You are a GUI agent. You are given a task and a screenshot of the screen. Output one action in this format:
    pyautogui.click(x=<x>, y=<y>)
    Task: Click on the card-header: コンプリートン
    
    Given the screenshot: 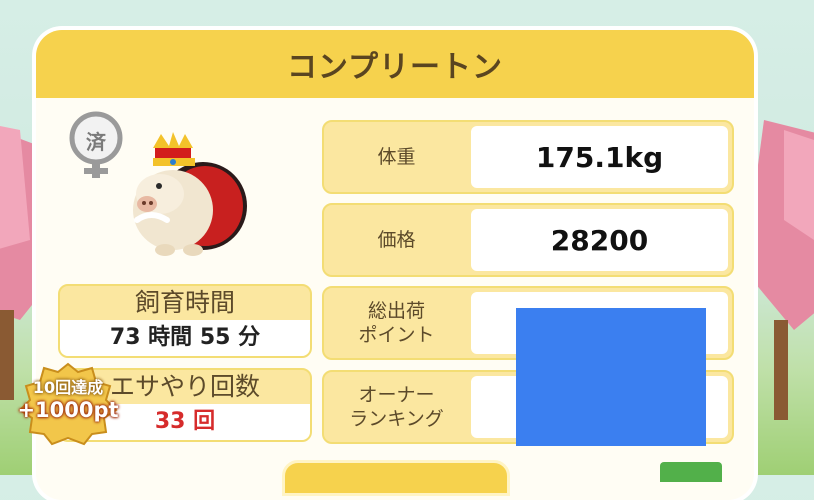 What is the action you would take?
    pyautogui.click(x=395, y=64)
    